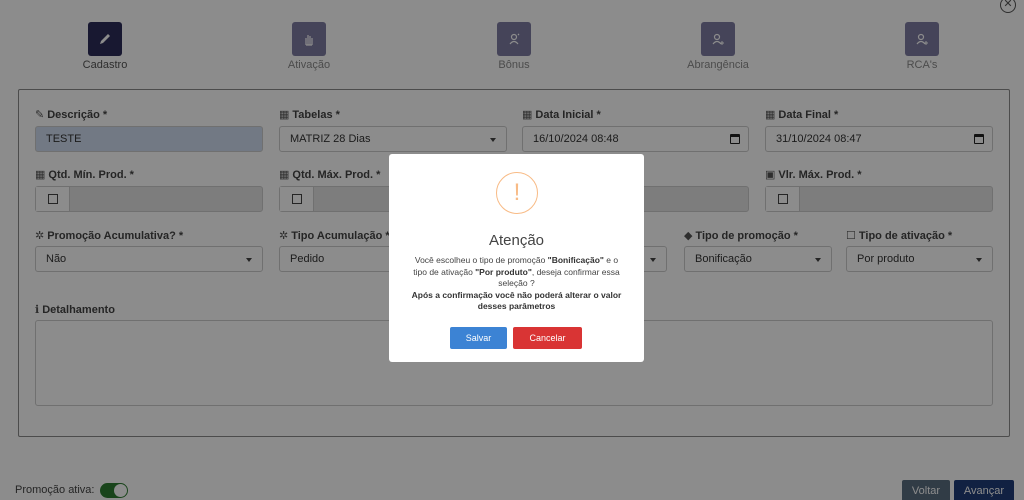 This screenshot has height=500, width=1024. I want to click on msg-text: Você escolheu o tipo de promoção, so click(481, 260).